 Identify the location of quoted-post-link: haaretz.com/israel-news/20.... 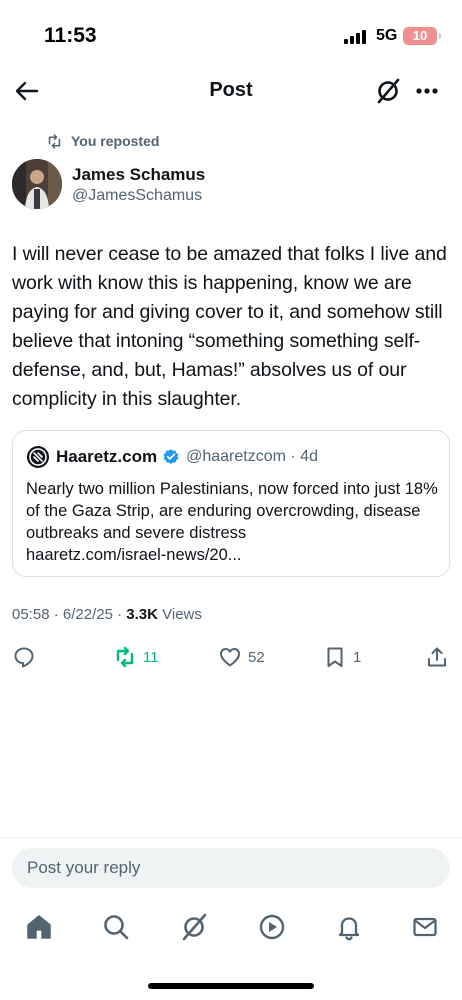
(134, 555).